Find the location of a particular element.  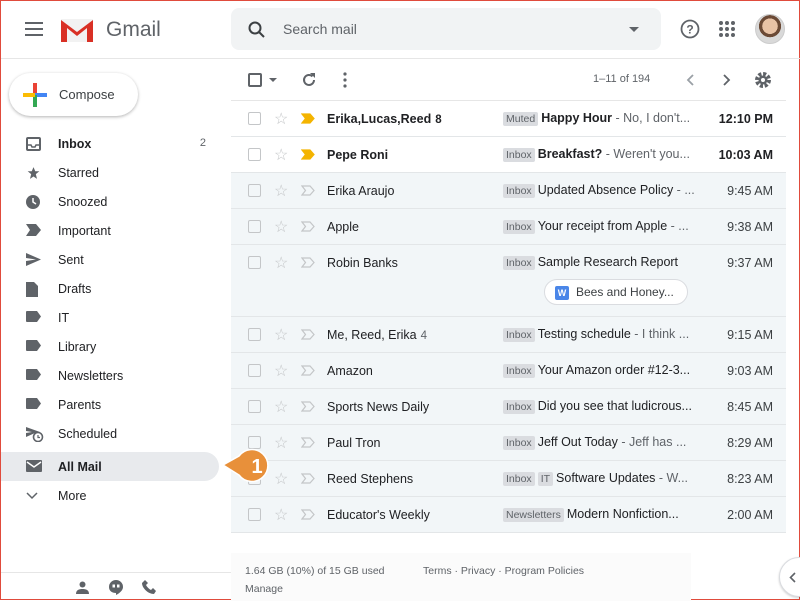

policy-links: Terms · Privacy · Program Policies is located at coordinates (503, 571).